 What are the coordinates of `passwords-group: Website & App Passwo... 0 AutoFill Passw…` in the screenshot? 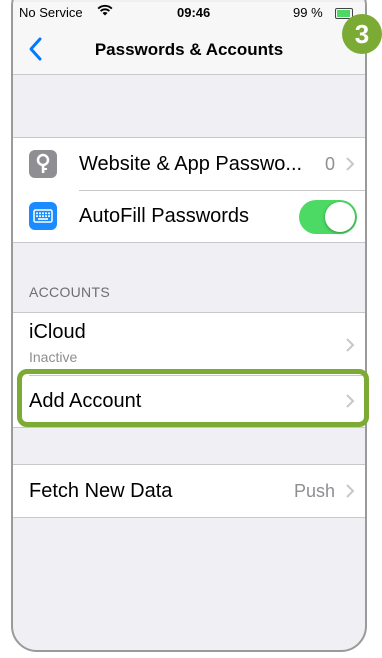 It's located at (189, 190).